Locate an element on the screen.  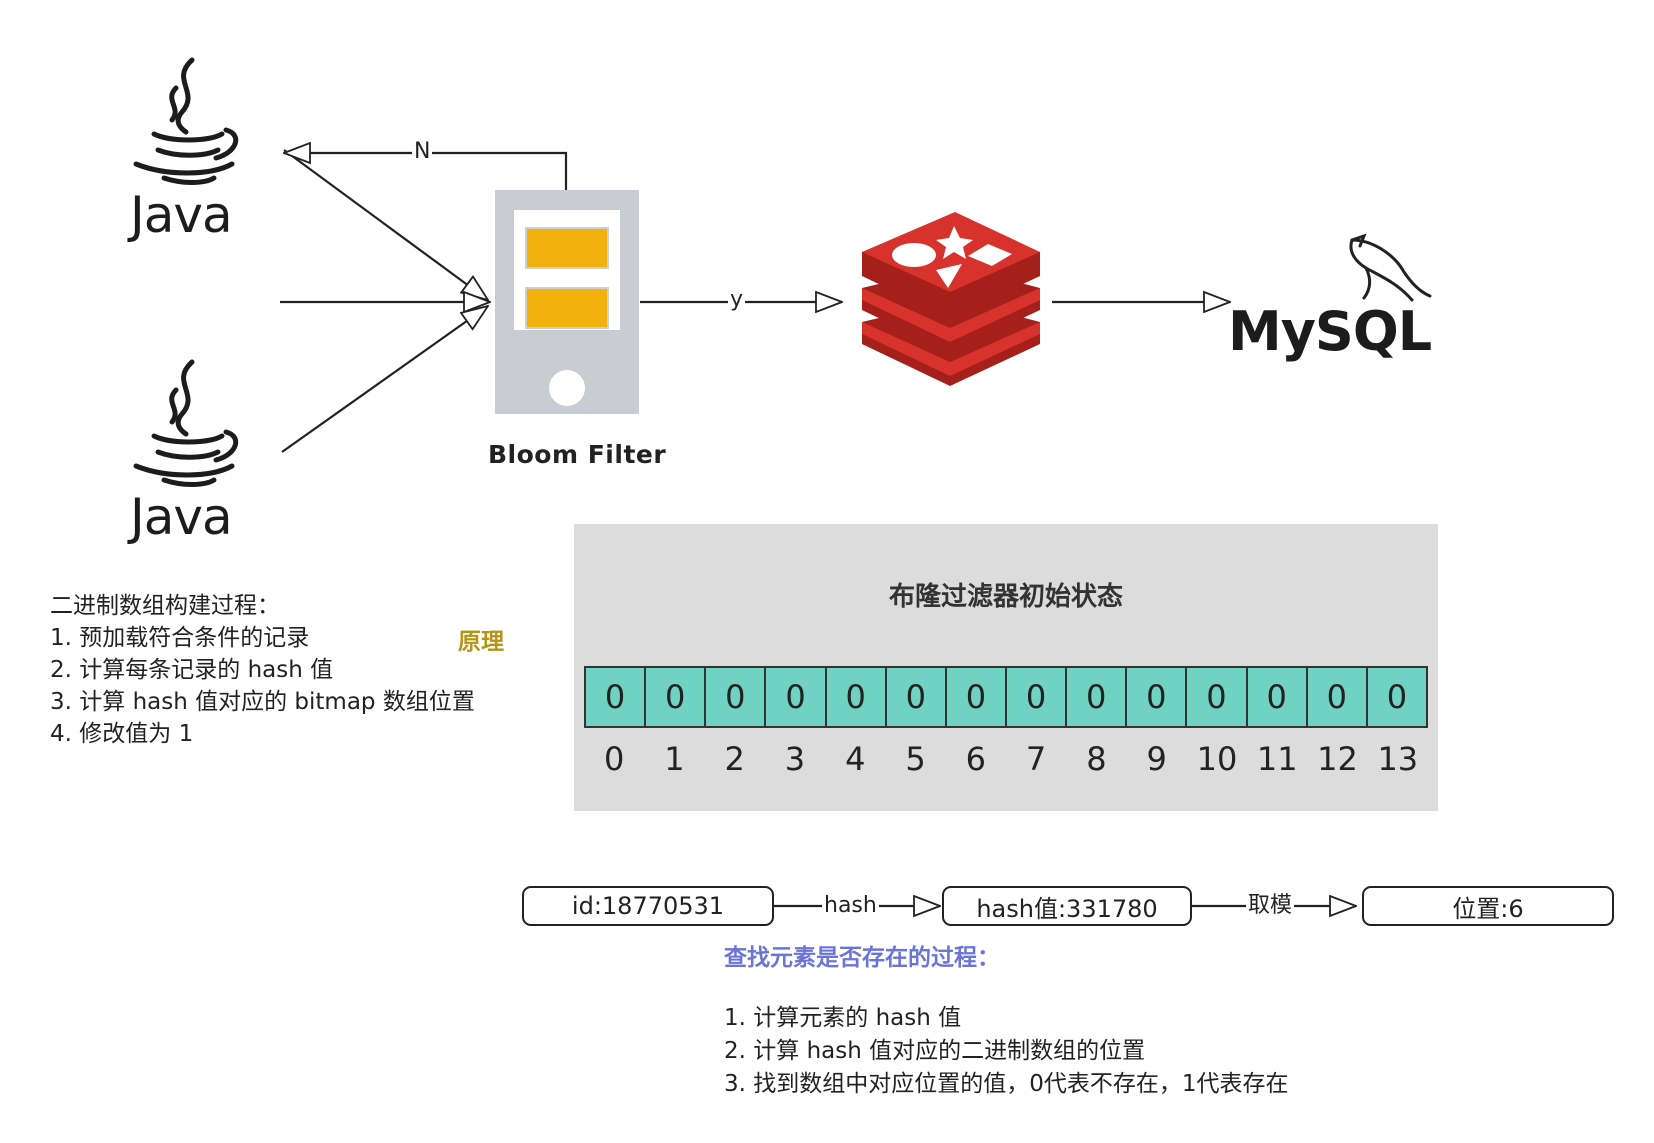
flow-input-box: id:18770531 is located at coordinates (648, 906).